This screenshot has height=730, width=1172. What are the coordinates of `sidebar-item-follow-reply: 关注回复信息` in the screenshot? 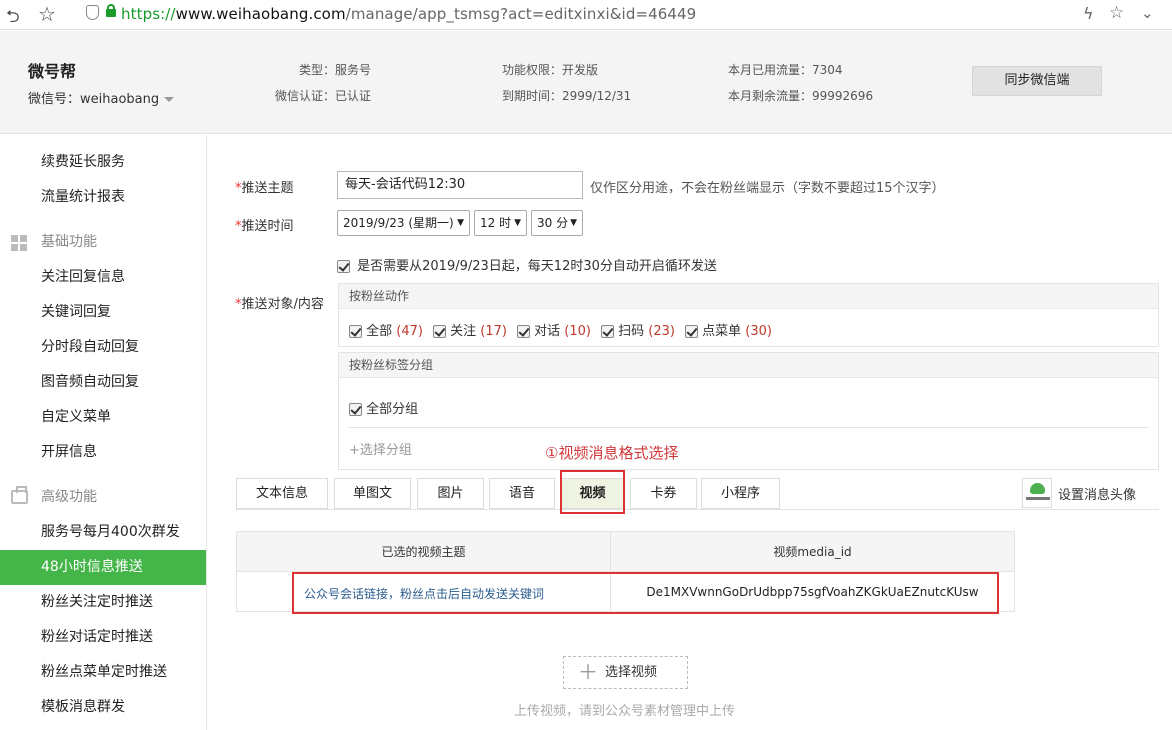 It's located at (103, 277).